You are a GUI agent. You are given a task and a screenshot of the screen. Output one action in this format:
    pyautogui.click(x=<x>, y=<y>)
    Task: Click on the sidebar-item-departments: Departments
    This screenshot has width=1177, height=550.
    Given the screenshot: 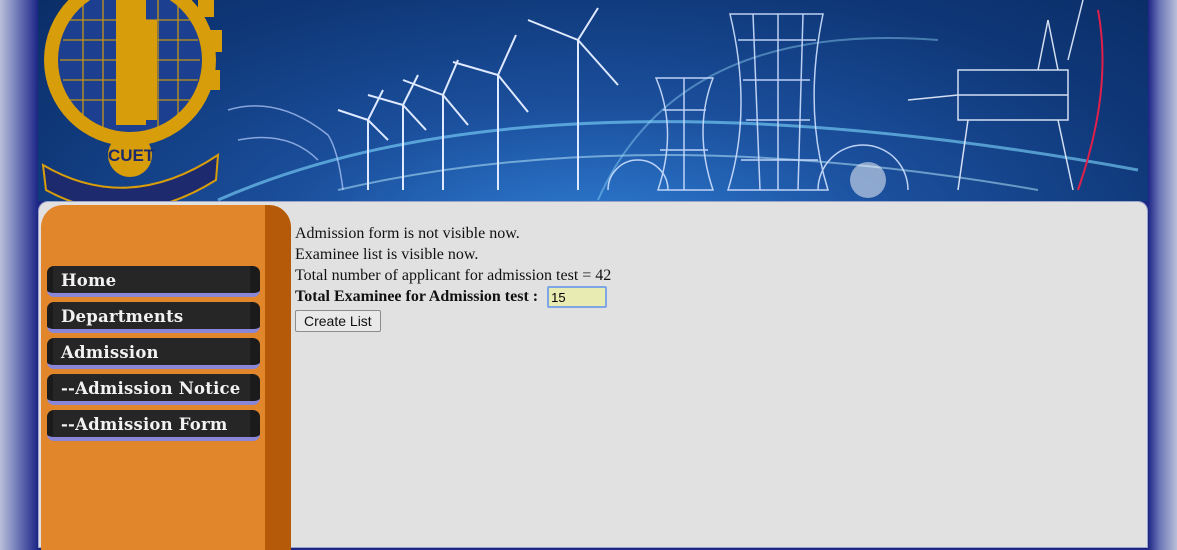 What is the action you would take?
    pyautogui.click(x=153, y=317)
    